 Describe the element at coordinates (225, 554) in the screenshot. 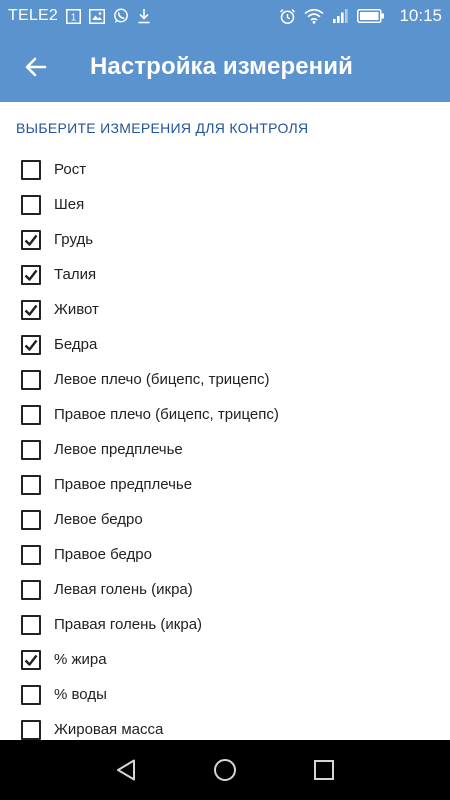

I see `measurement-item: Правое бедро` at that location.